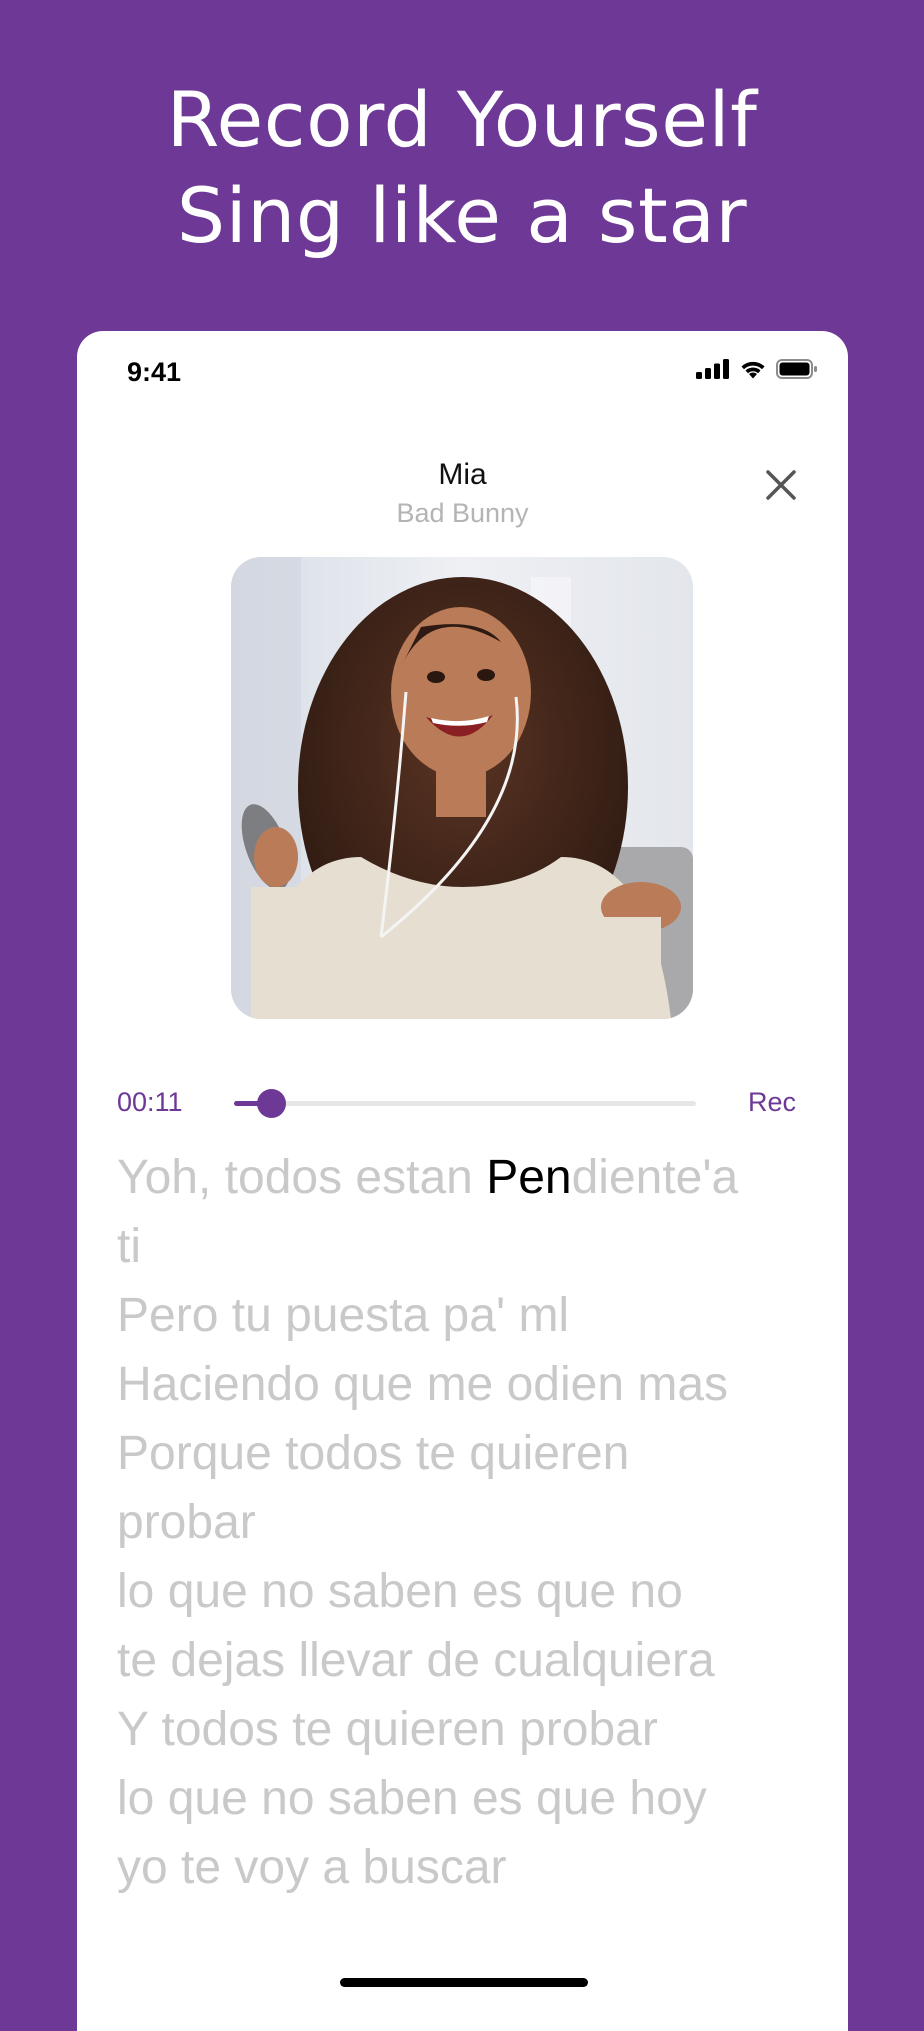  I want to click on lyric-before: Yoh, todos estan, so click(302, 1177).